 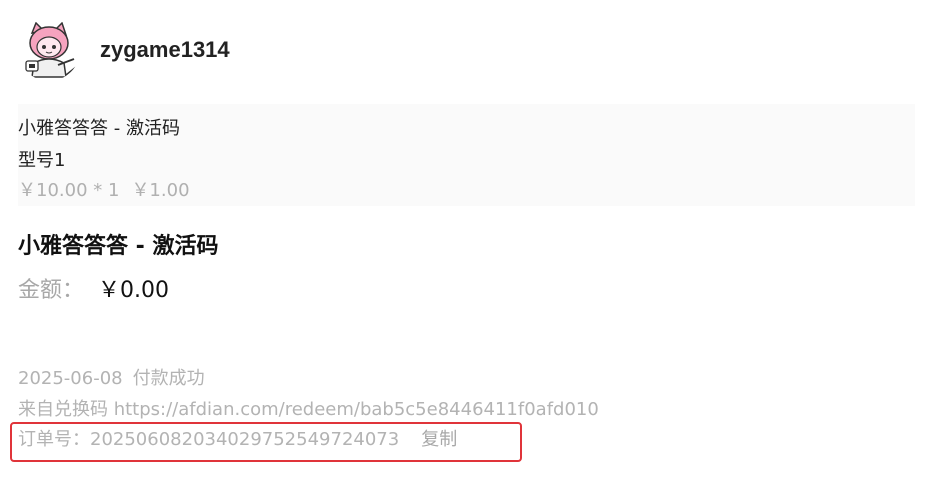 I want to click on order-date-status: 2025-06-08 付款成功, so click(x=111, y=379).